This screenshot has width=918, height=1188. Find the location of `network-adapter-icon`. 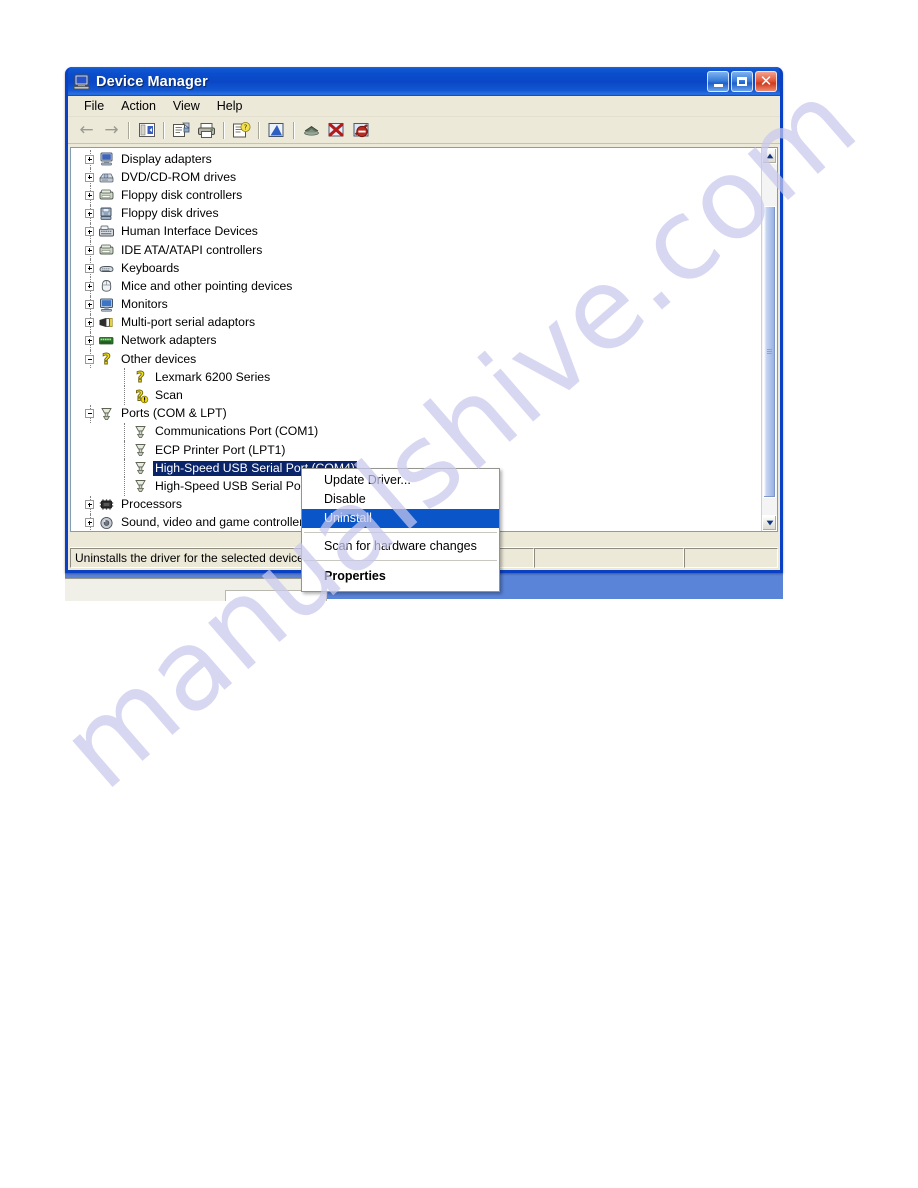

network-adapter-icon is located at coordinates (106, 341).